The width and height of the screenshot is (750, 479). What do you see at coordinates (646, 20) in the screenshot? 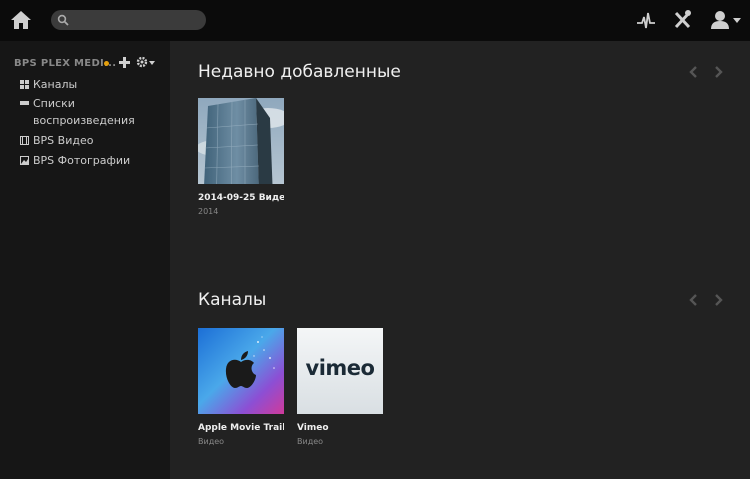
I see `activity-icon` at bounding box center [646, 20].